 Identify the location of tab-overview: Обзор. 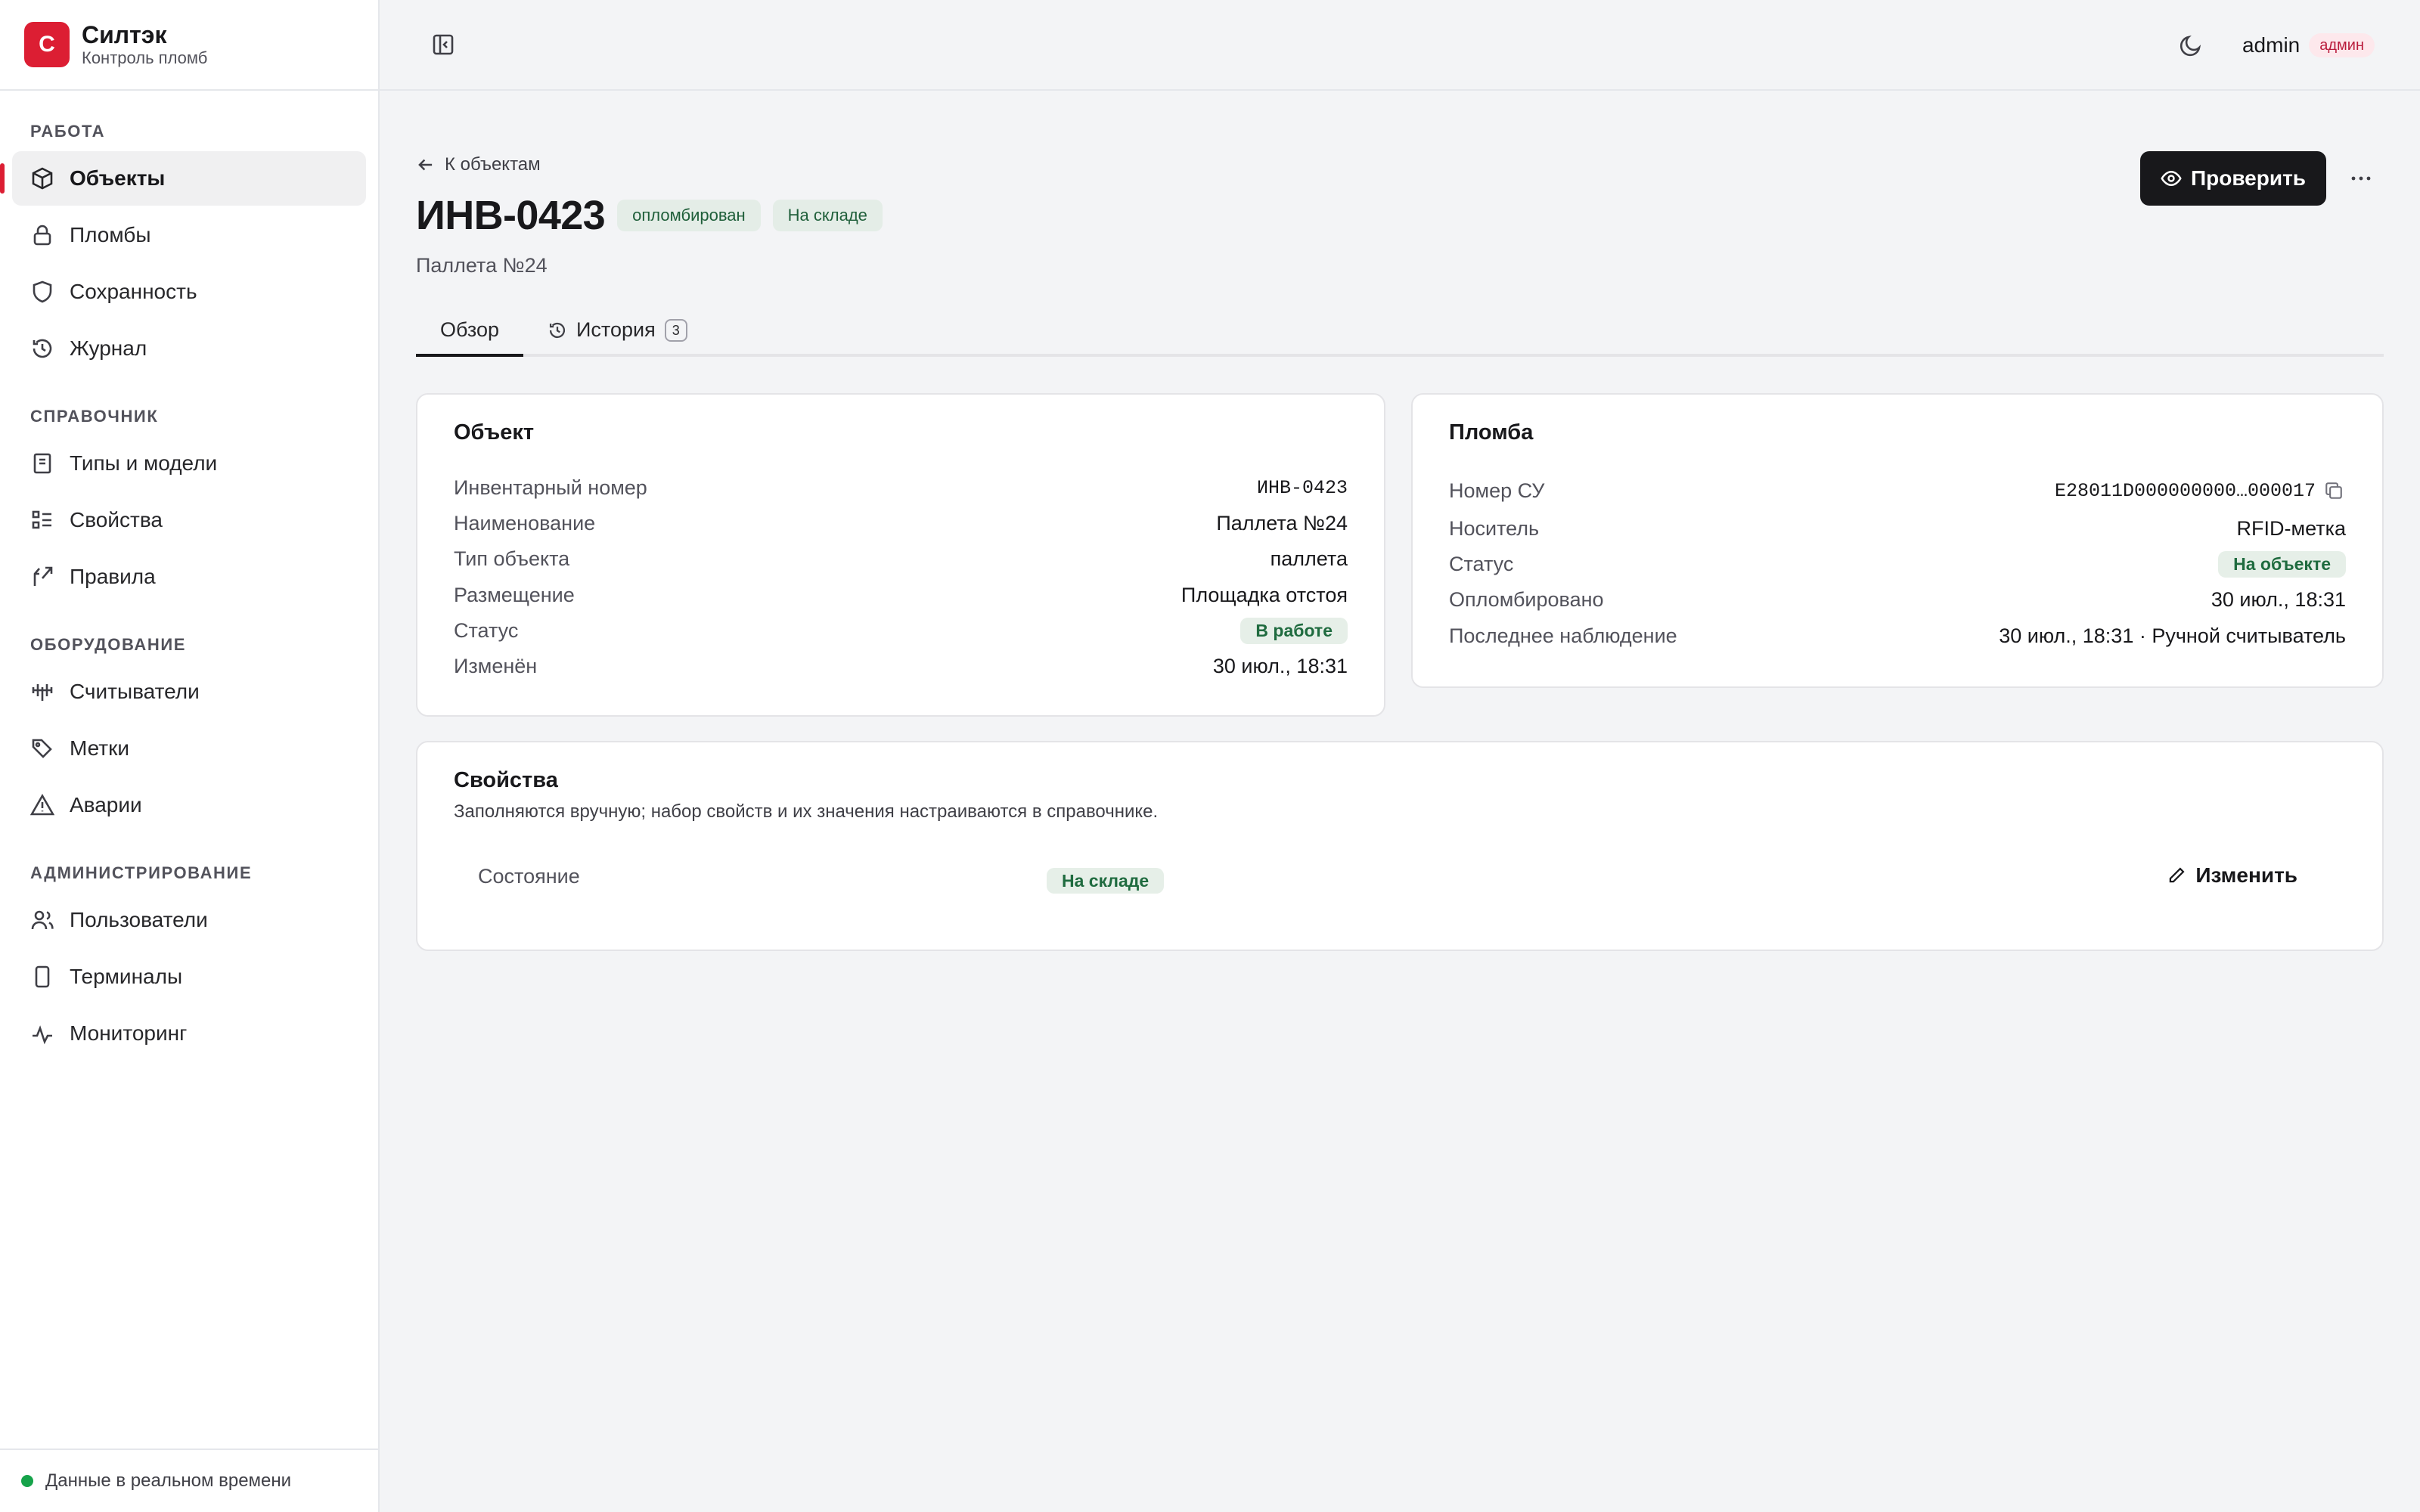
(469, 335).